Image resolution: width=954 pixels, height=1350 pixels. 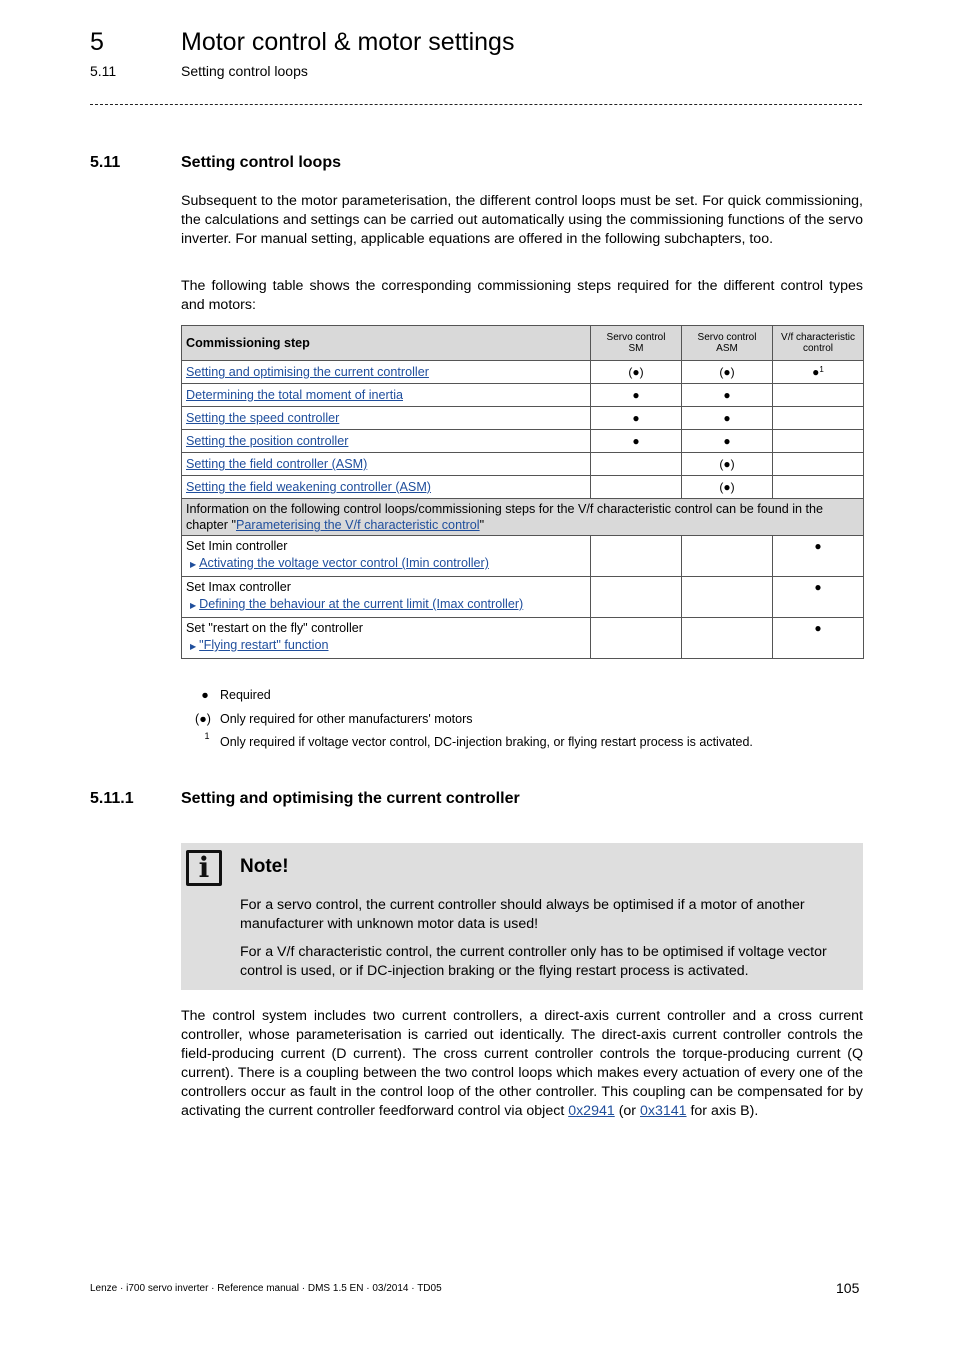 What do you see at coordinates (105, 162) in the screenshot?
I see `section-number: 5.11` at bounding box center [105, 162].